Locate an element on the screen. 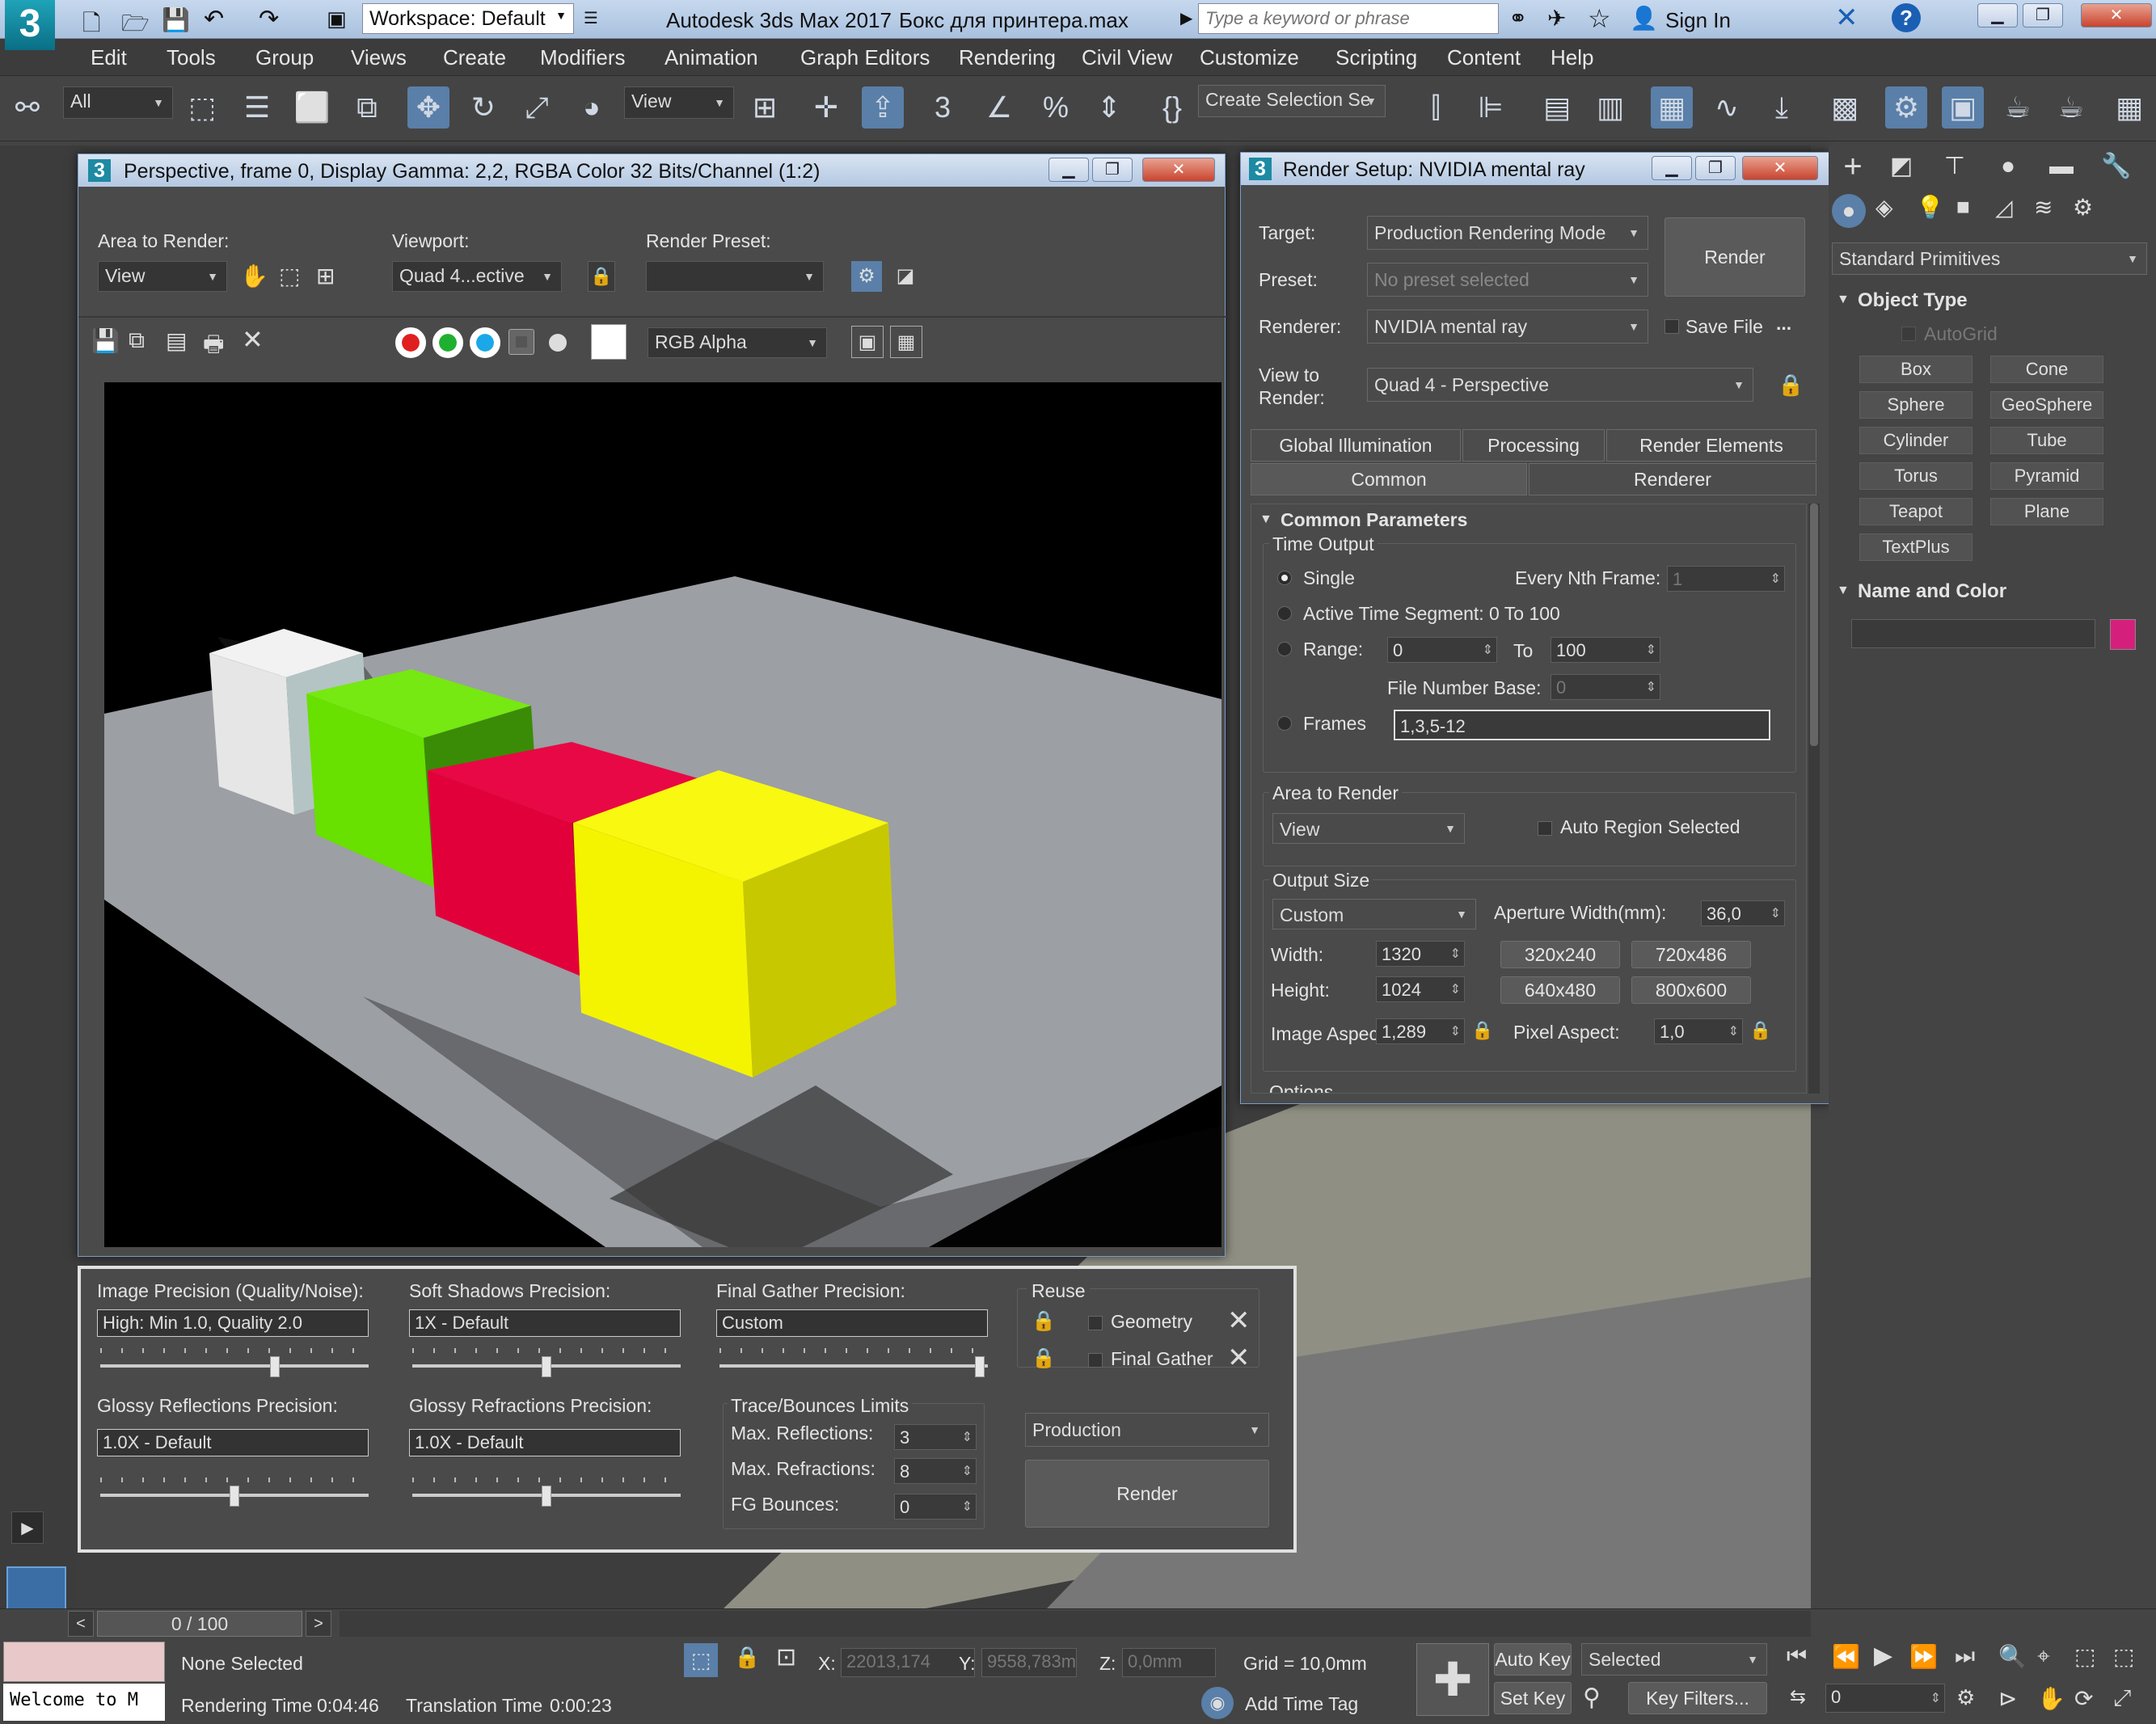 The image size is (2156, 1724). auto-region-icon: ⬚ is located at coordinates (290, 276).